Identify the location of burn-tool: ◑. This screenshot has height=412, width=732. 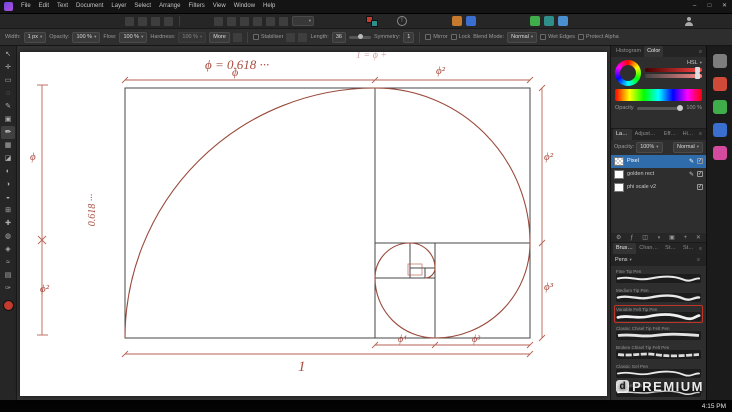
(8, 184).